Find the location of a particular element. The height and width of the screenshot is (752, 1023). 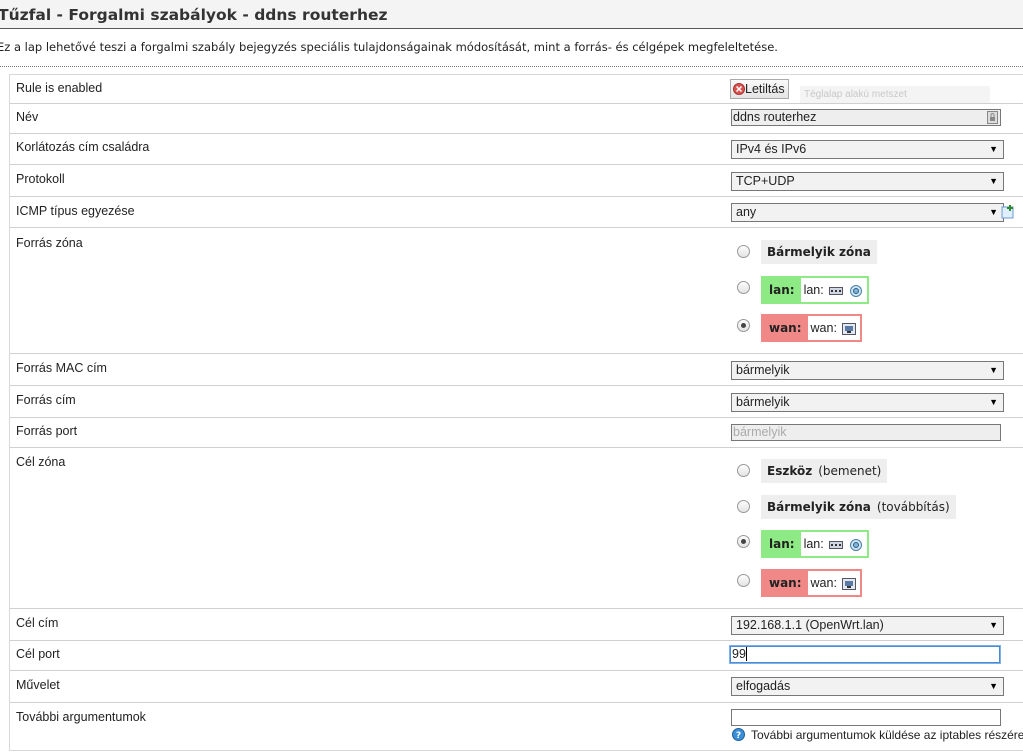

dest-zone-any-label: Bármelyik zóna is located at coordinates (819, 507).